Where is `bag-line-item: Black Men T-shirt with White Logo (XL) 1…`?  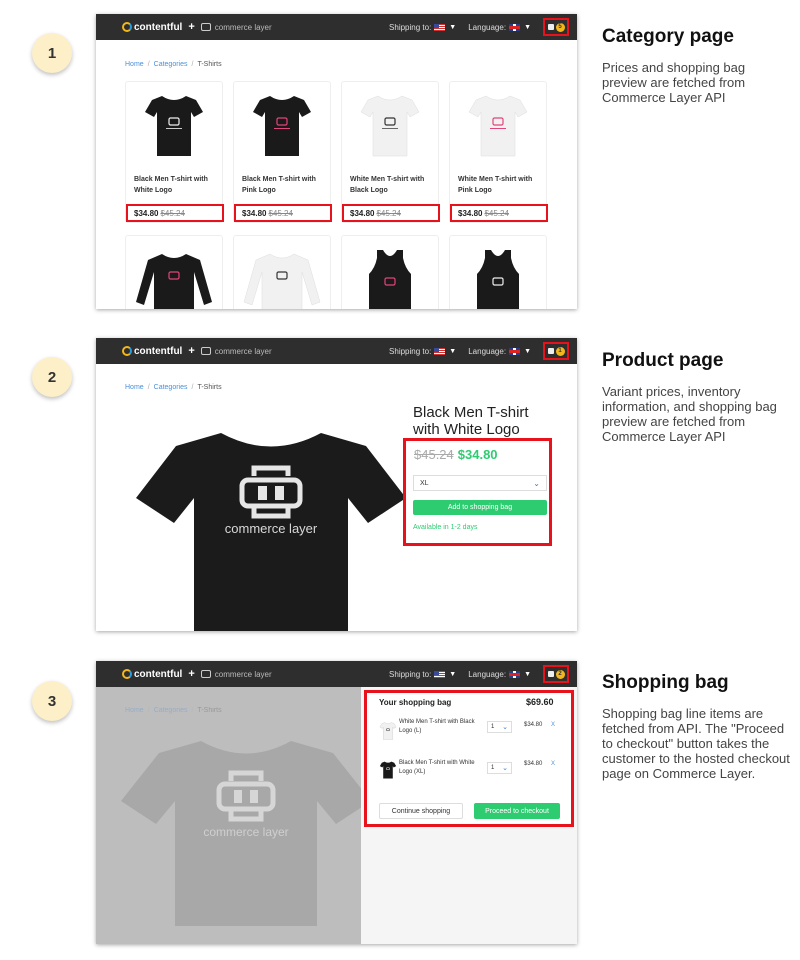 bag-line-item: Black Men T-shirt with White Logo (XL) 1… is located at coordinates (471, 774).